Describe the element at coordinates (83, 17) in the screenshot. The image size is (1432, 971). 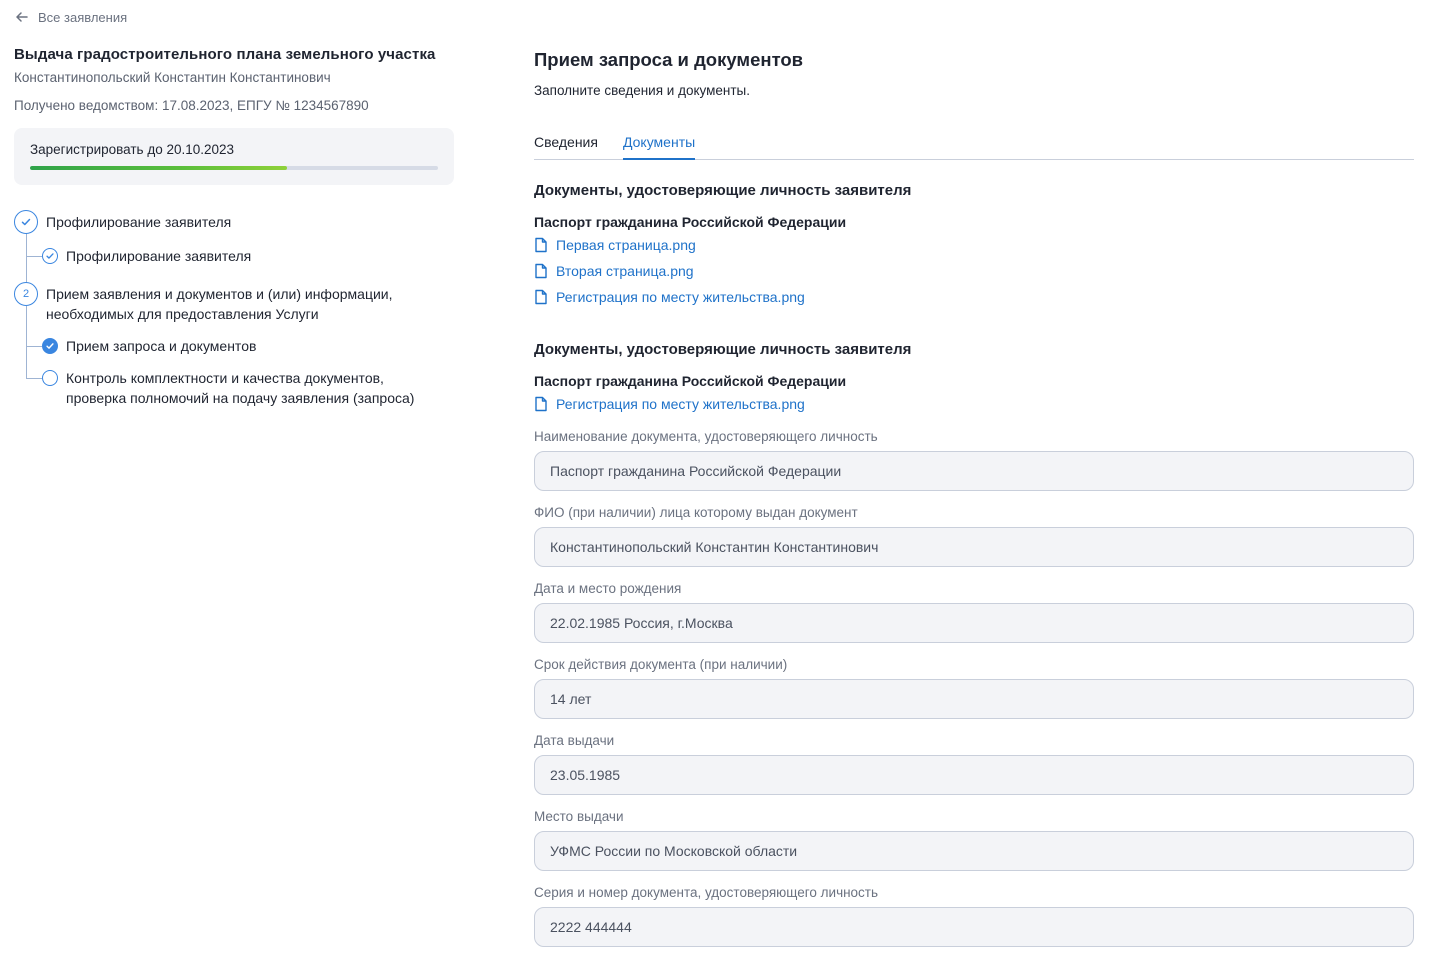
I see `back-link-label: Все заявления` at that location.